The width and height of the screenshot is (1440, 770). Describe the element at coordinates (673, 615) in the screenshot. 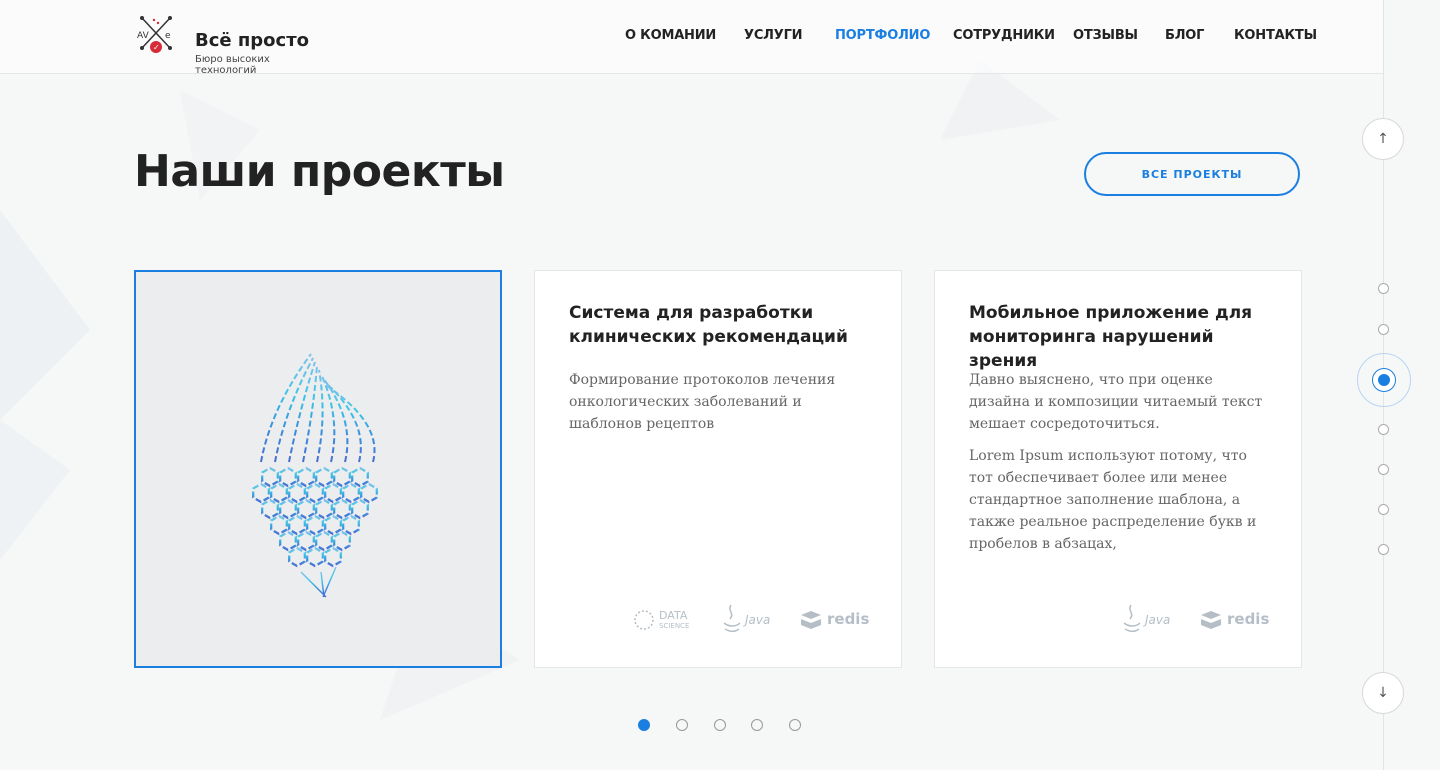

I see `data-label: DATA` at that location.